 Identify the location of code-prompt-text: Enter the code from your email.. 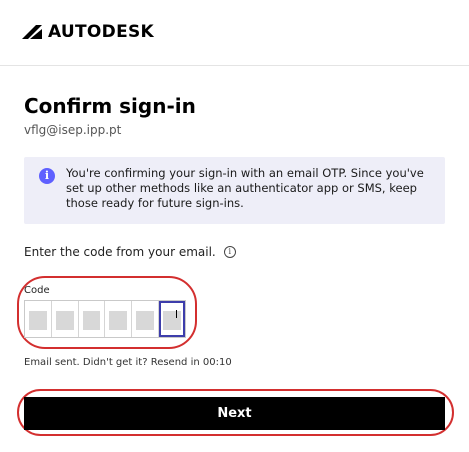
(120, 252).